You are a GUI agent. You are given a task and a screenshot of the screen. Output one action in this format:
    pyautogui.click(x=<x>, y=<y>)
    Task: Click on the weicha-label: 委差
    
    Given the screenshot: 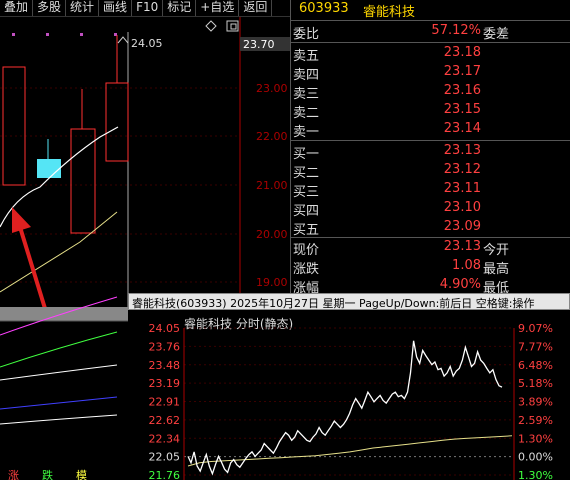 What is the action you would take?
    pyautogui.click(x=496, y=34)
    